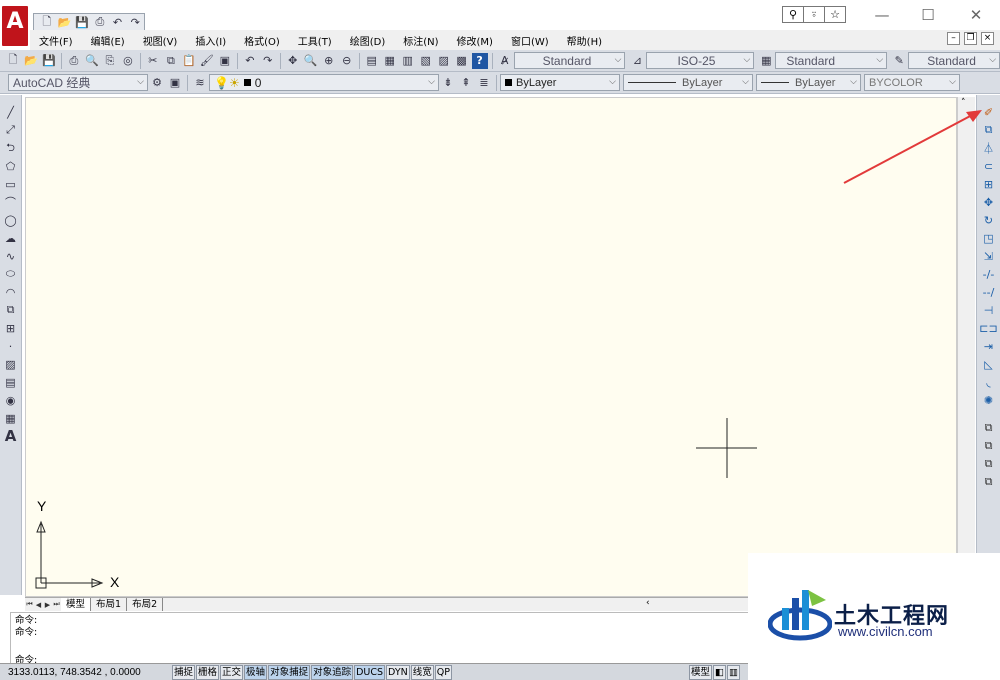  What do you see at coordinates (11, 184) in the screenshot?
I see `rectangle-icon: ▭` at bounding box center [11, 184].